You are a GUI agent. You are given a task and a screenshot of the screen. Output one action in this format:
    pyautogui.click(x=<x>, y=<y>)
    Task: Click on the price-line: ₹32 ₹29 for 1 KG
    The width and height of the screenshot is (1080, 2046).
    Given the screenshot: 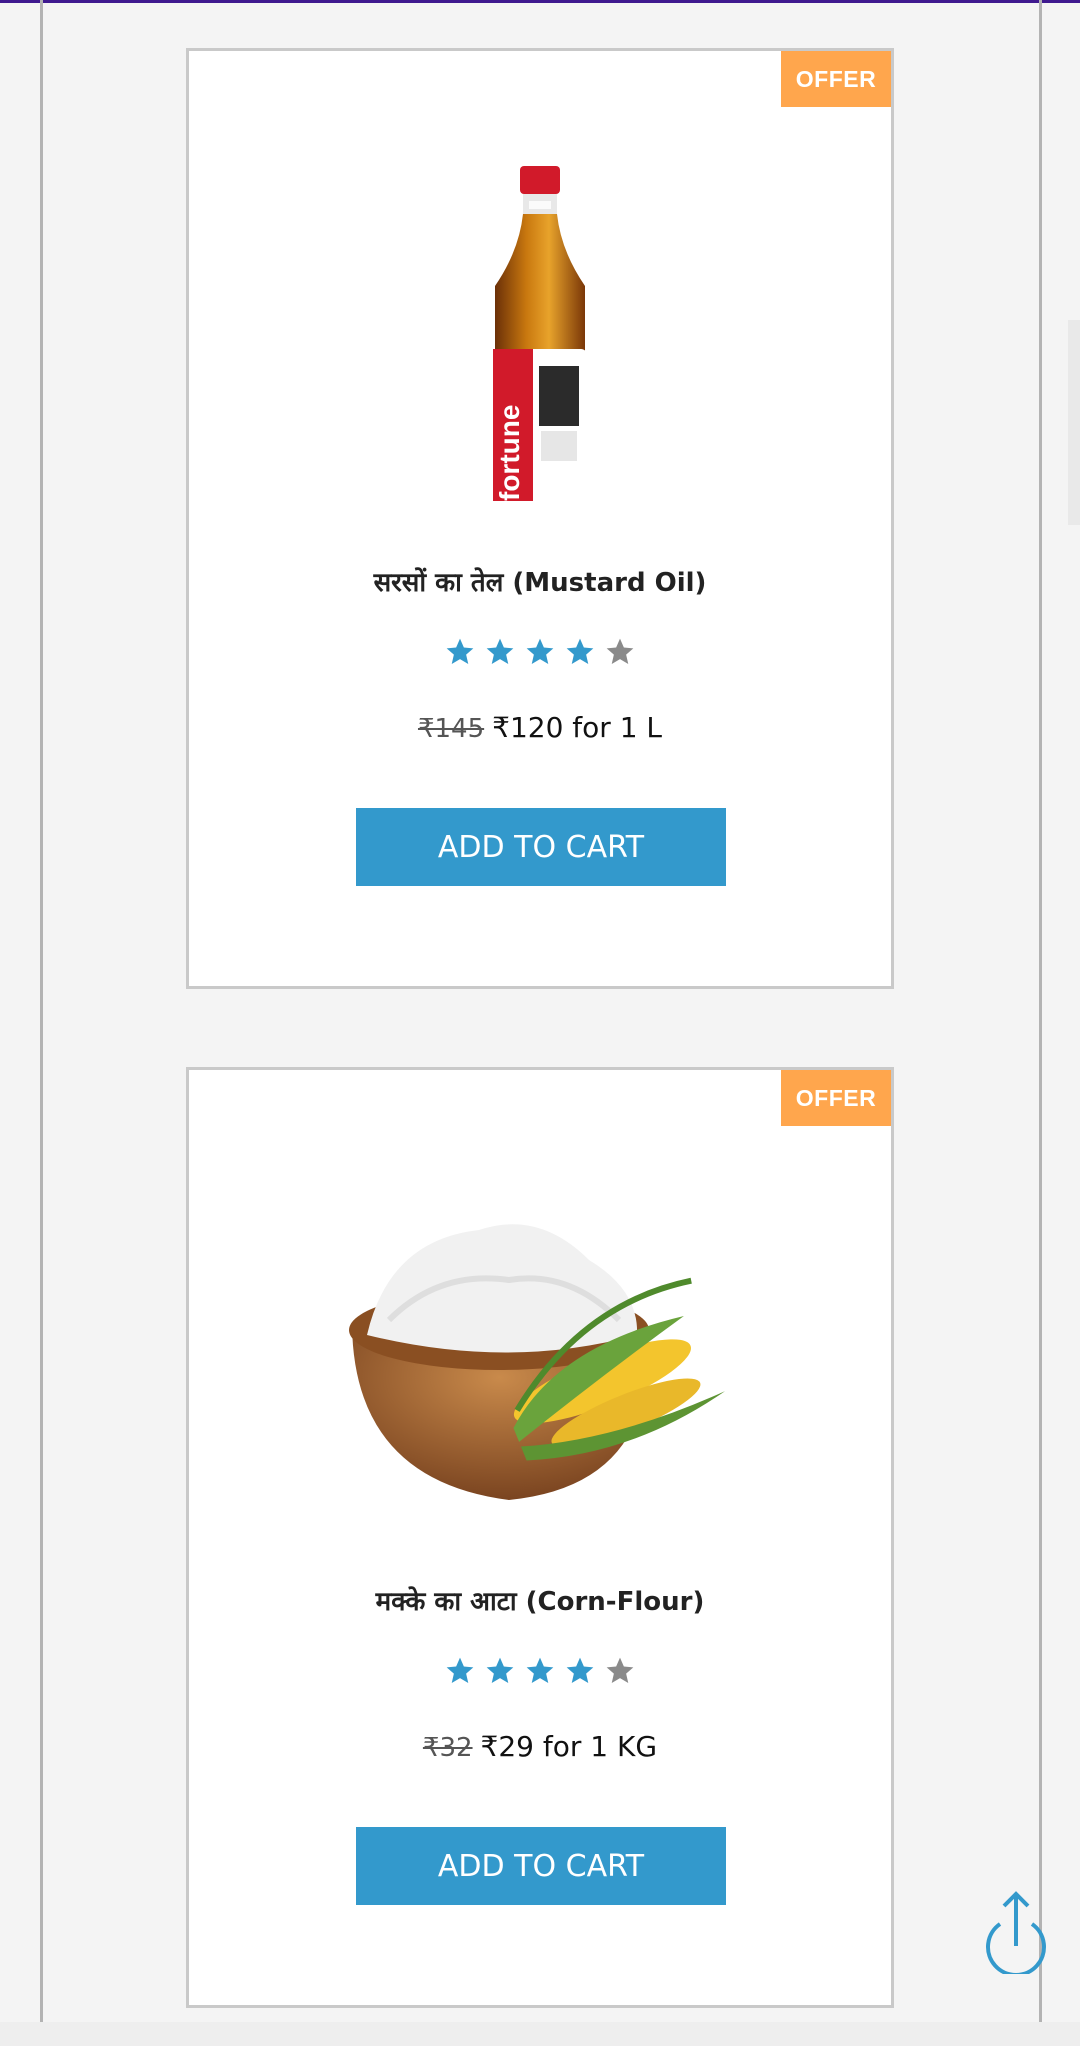 What is the action you would take?
    pyautogui.click(x=540, y=1746)
    